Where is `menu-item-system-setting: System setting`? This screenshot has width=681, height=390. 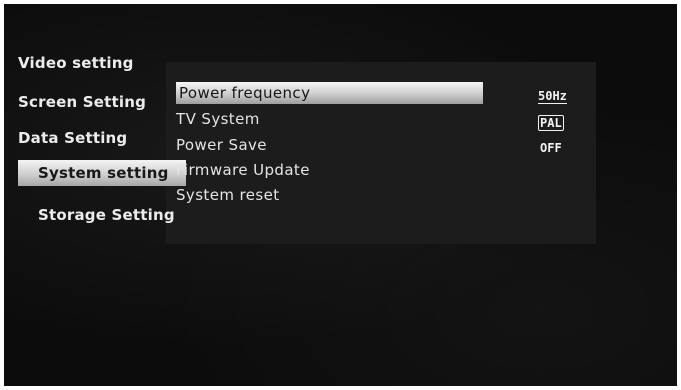
menu-item-system-setting: System setting is located at coordinates (102, 173).